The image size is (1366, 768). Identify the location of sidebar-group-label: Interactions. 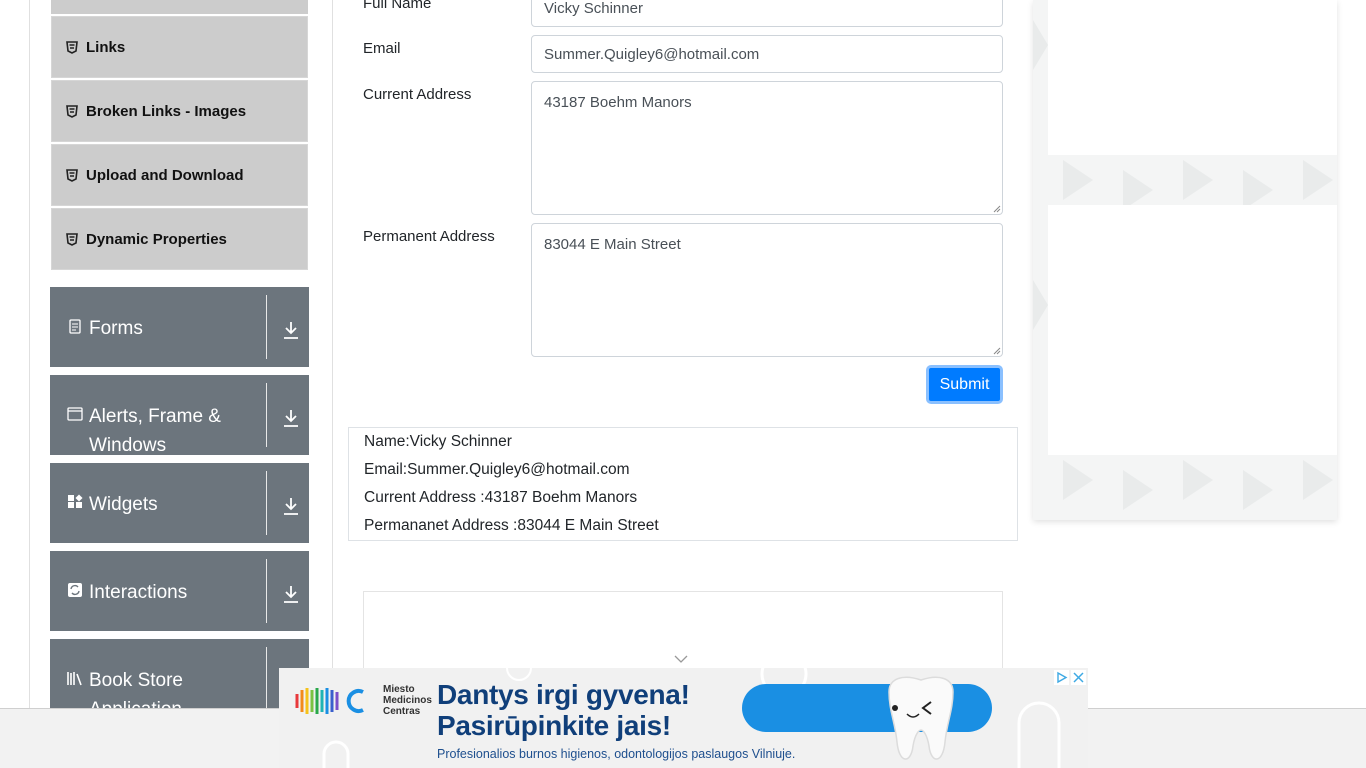
(138, 592).